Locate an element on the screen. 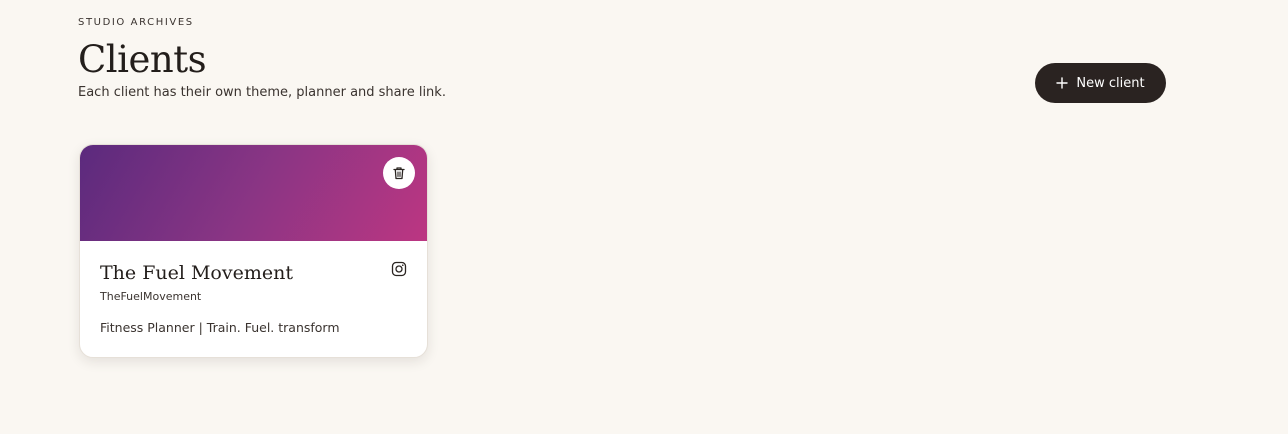  page-eyebrow: STUDIO ARCHIVES is located at coordinates (136, 22).